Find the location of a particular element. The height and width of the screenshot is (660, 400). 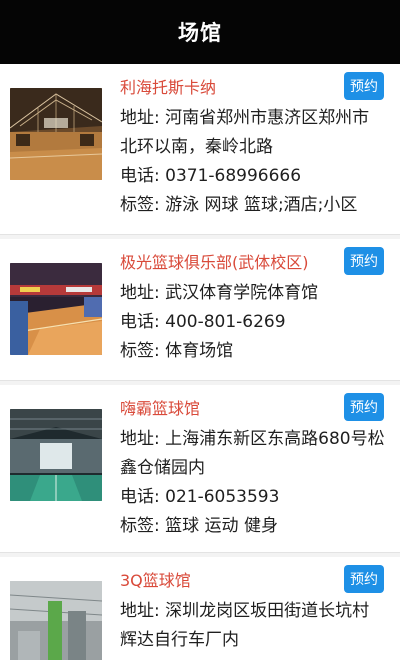

venue-address: 地址: 武汉体育学院体育馆 is located at coordinates (219, 293).